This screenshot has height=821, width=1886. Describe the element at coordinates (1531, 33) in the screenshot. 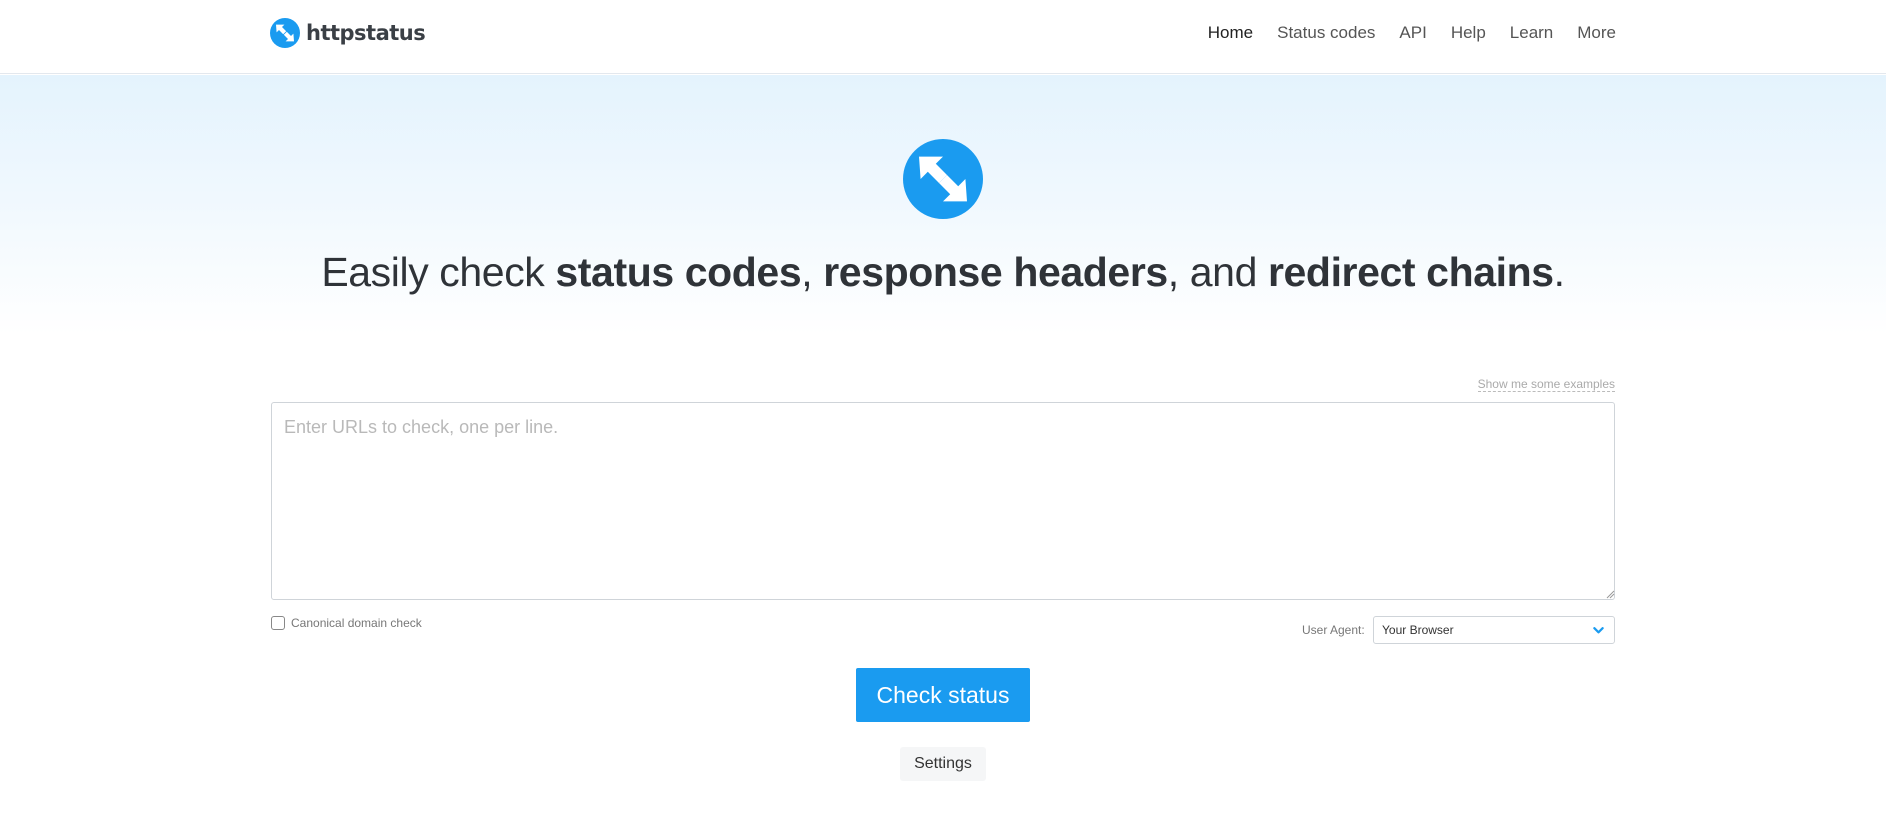

I see `nav-learn: Learn` at that location.